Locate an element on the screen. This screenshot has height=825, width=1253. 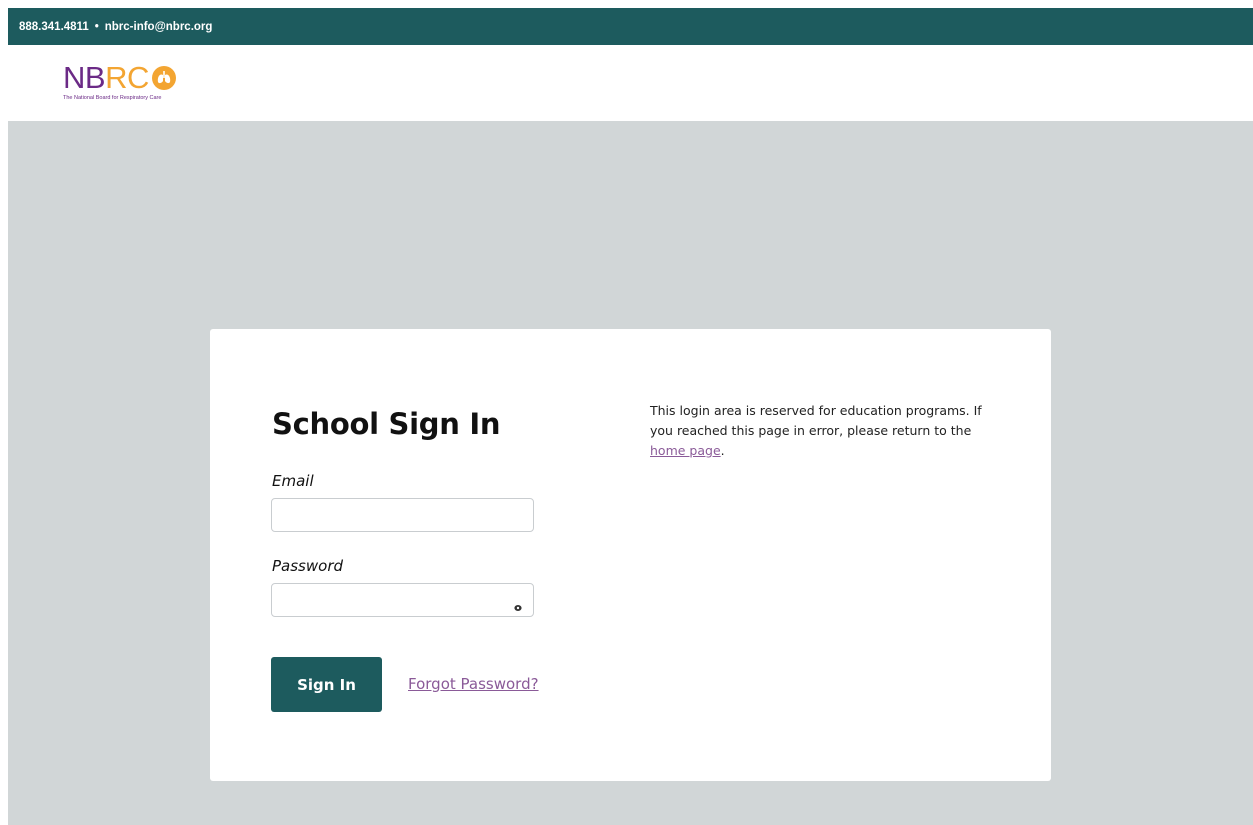
email-label: Email is located at coordinates (293, 481).